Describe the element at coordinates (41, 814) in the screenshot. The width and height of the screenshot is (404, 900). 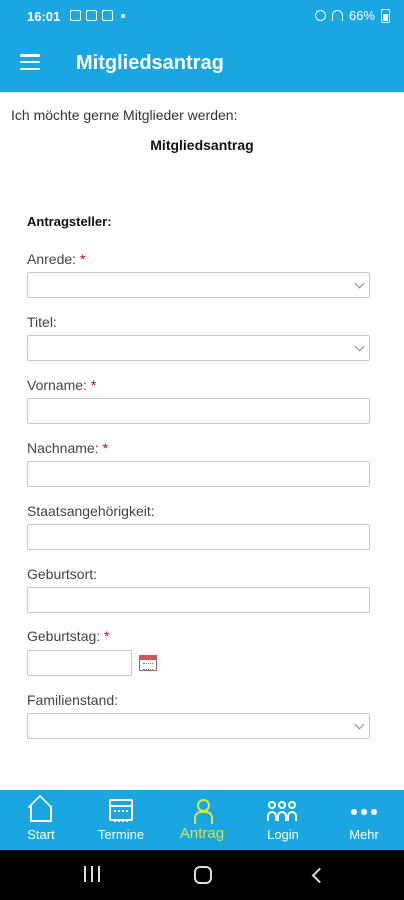
I see `home-icon` at that location.